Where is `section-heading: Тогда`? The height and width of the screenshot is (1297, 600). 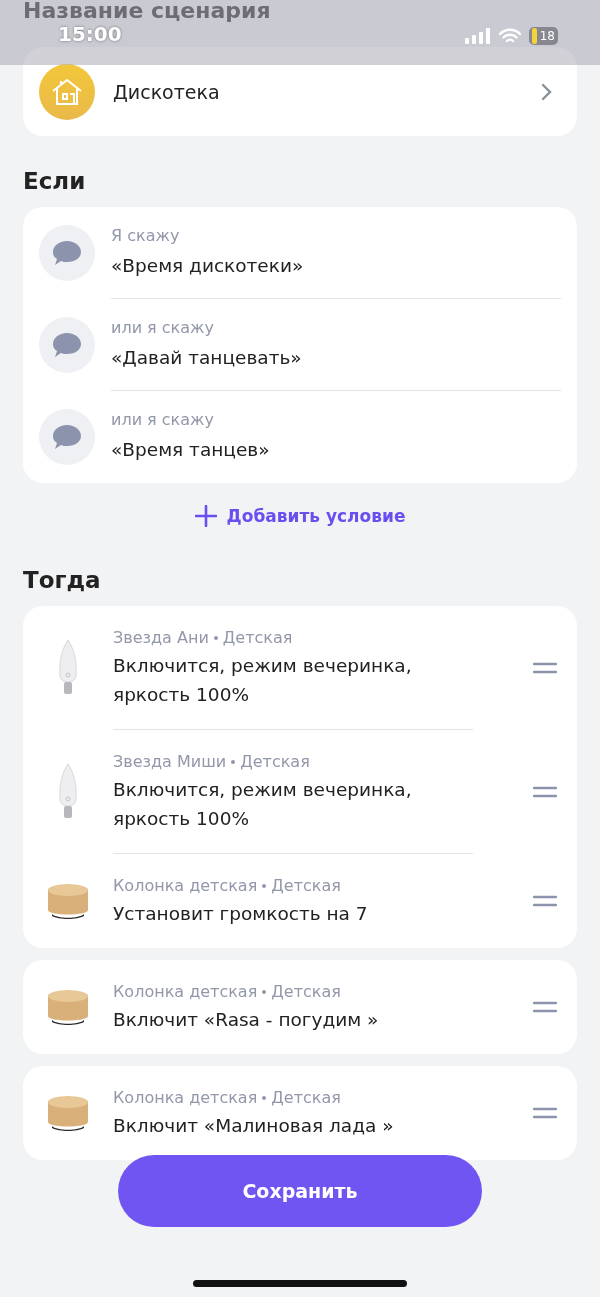 section-heading: Тогда is located at coordinates (62, 580).